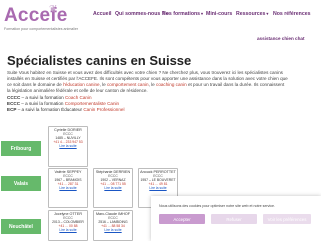 Image resolution: width=321 pixels, height=241 pixels. I want to click on link-coaching-canin: coaching canin, so click(171, 84).